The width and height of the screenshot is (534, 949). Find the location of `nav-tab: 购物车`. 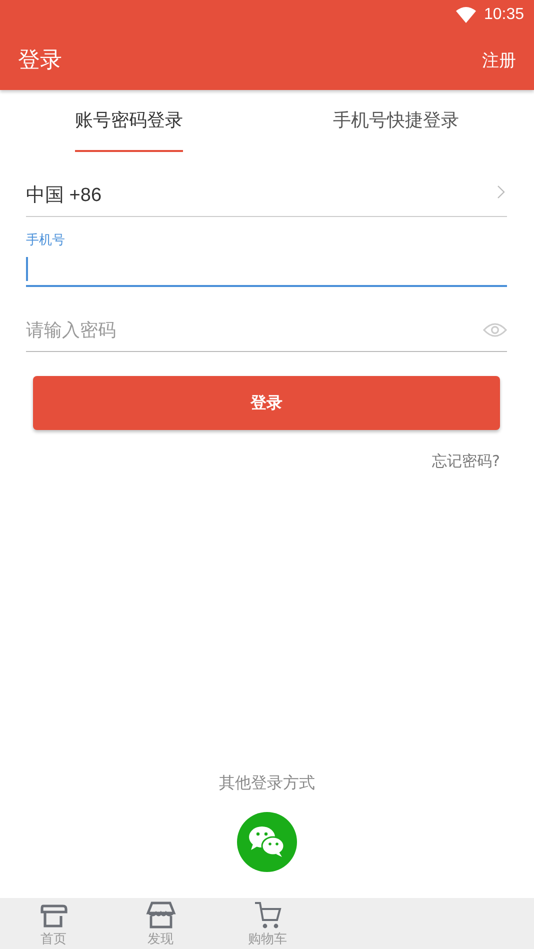

nav-tab: 购物车 is located at coordinates (267, 923).